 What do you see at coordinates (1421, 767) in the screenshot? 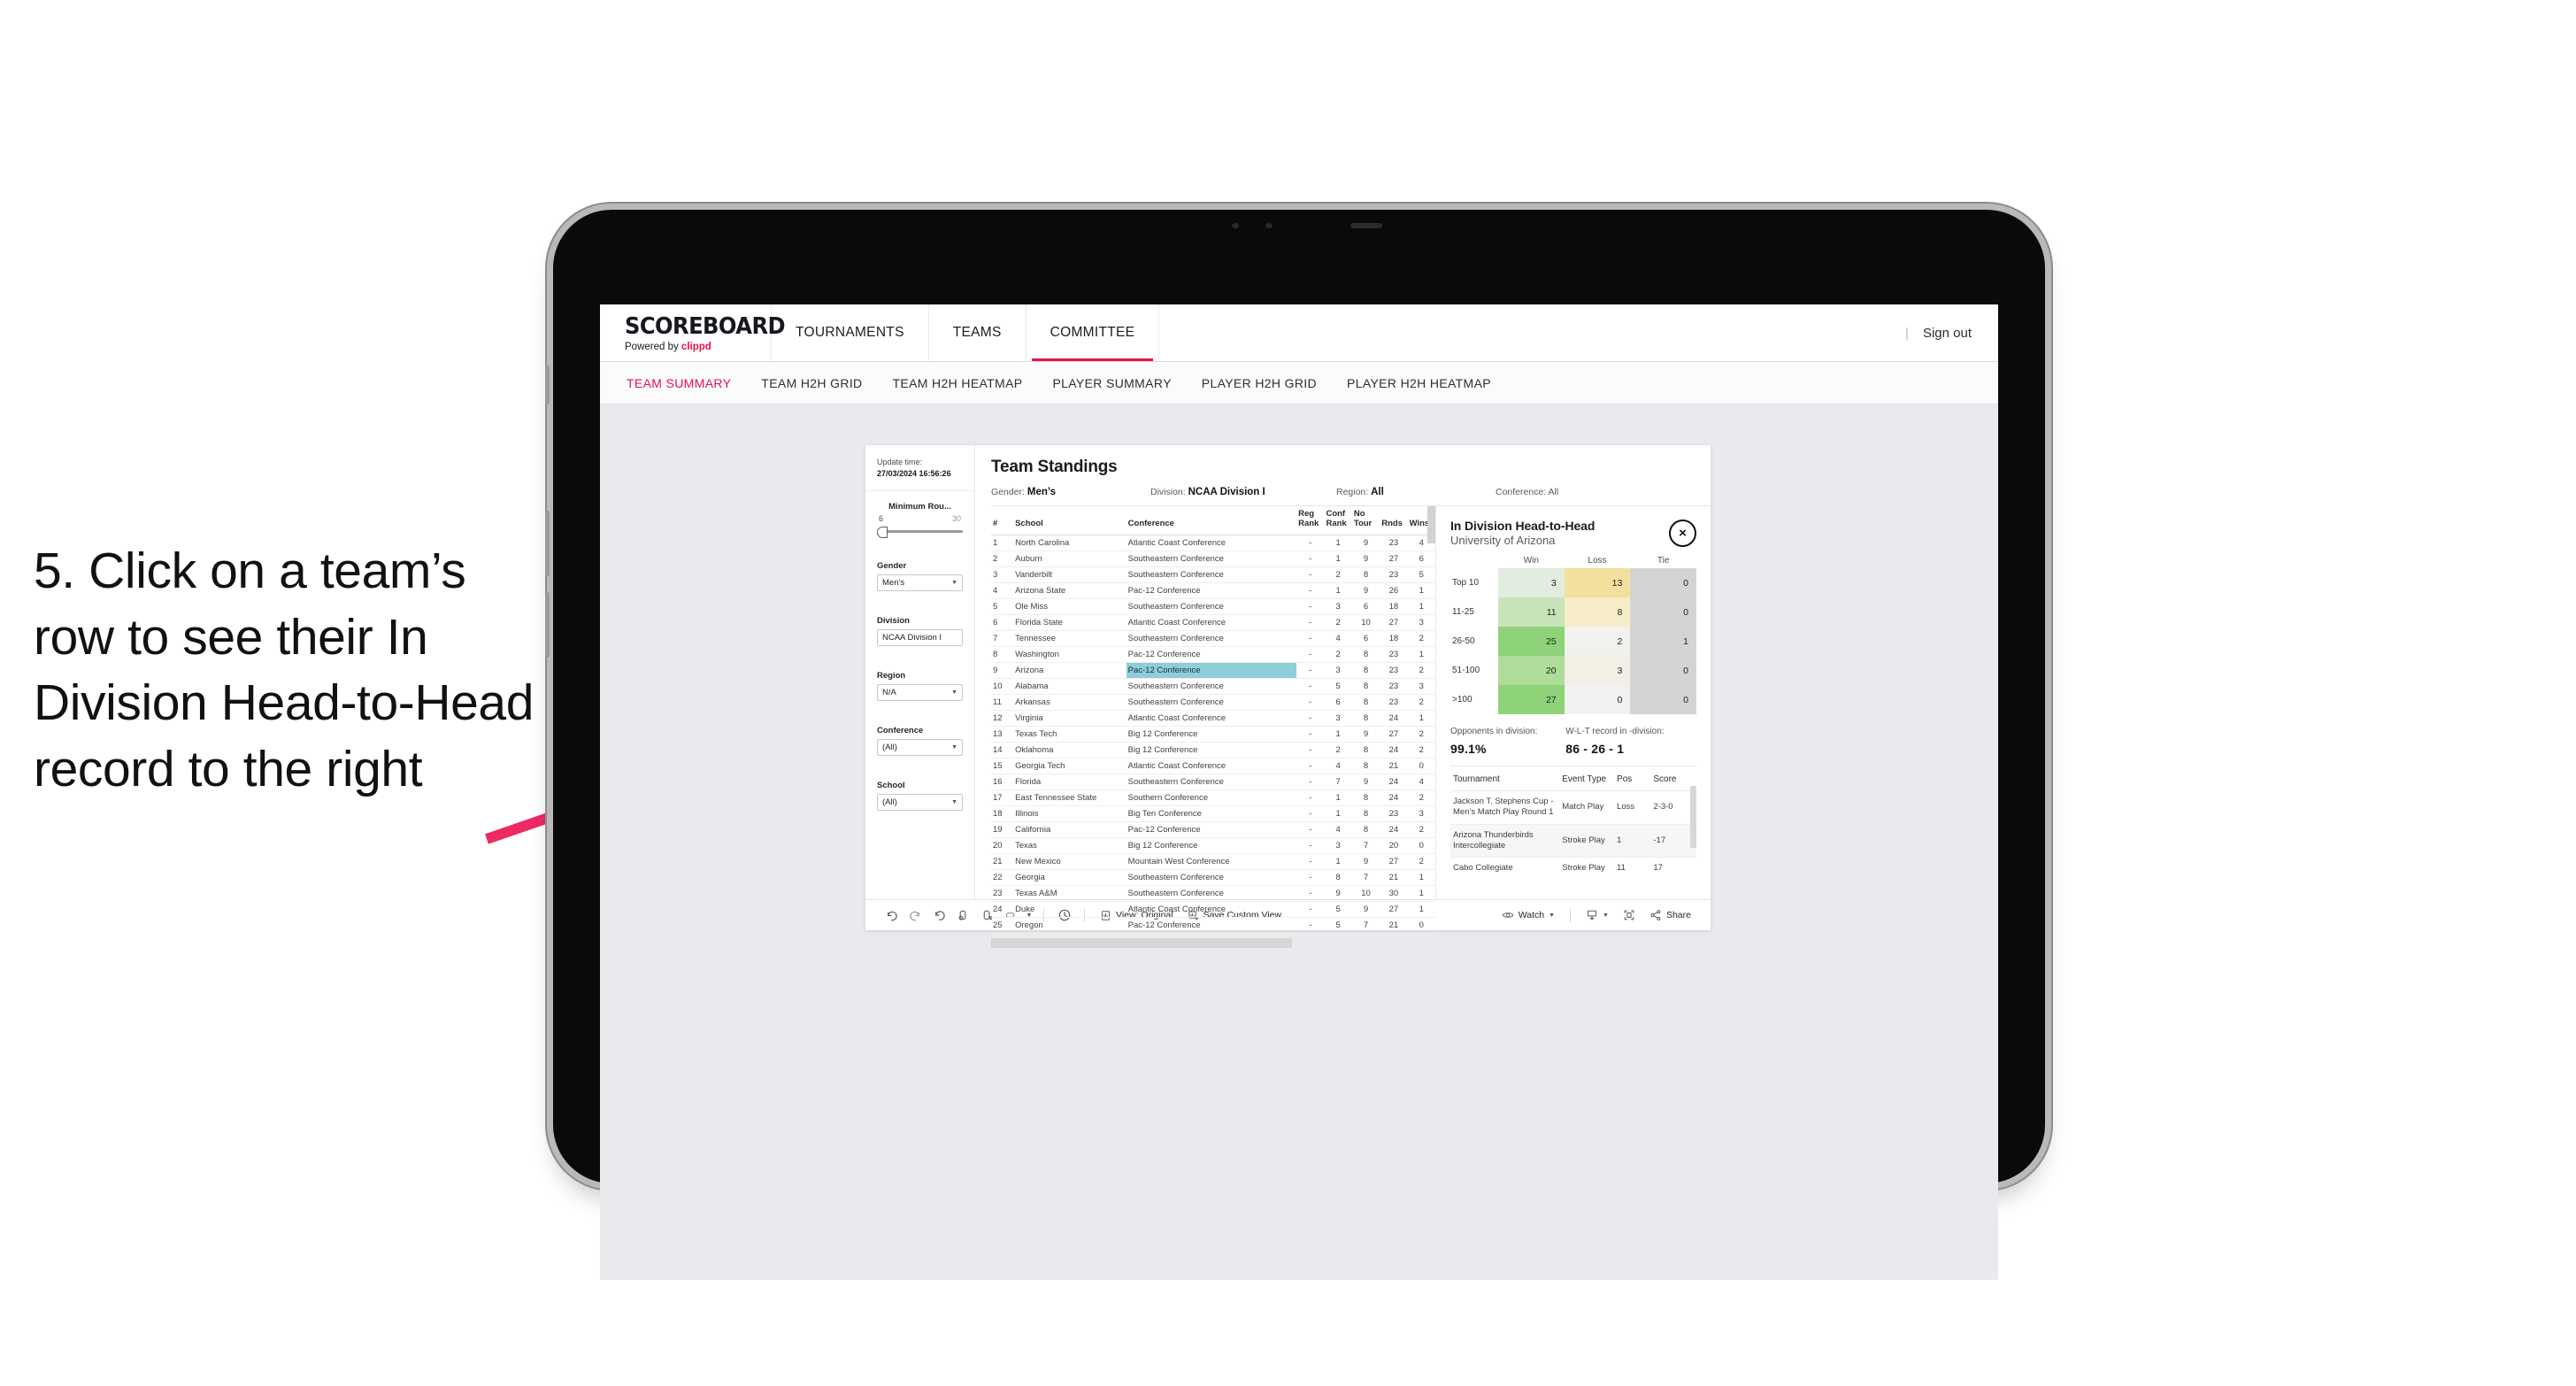
I see `wins-cell: 0` at bounding box center [1421, 767].